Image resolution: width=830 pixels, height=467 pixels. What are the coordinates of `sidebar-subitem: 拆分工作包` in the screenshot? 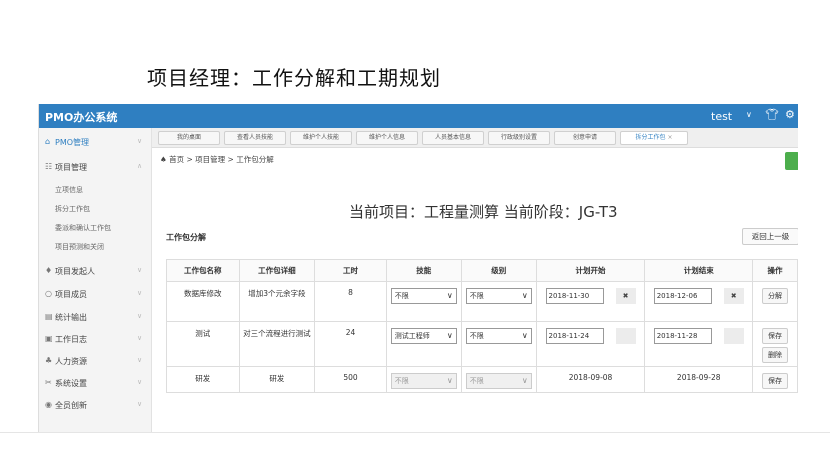 It's located at (72, 209).